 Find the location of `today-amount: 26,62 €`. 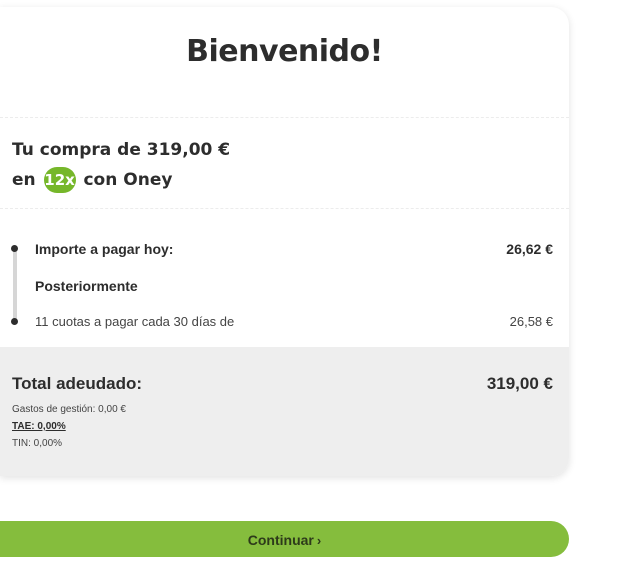

today-amount: 26,62 € is located at coordinates (529, 249).